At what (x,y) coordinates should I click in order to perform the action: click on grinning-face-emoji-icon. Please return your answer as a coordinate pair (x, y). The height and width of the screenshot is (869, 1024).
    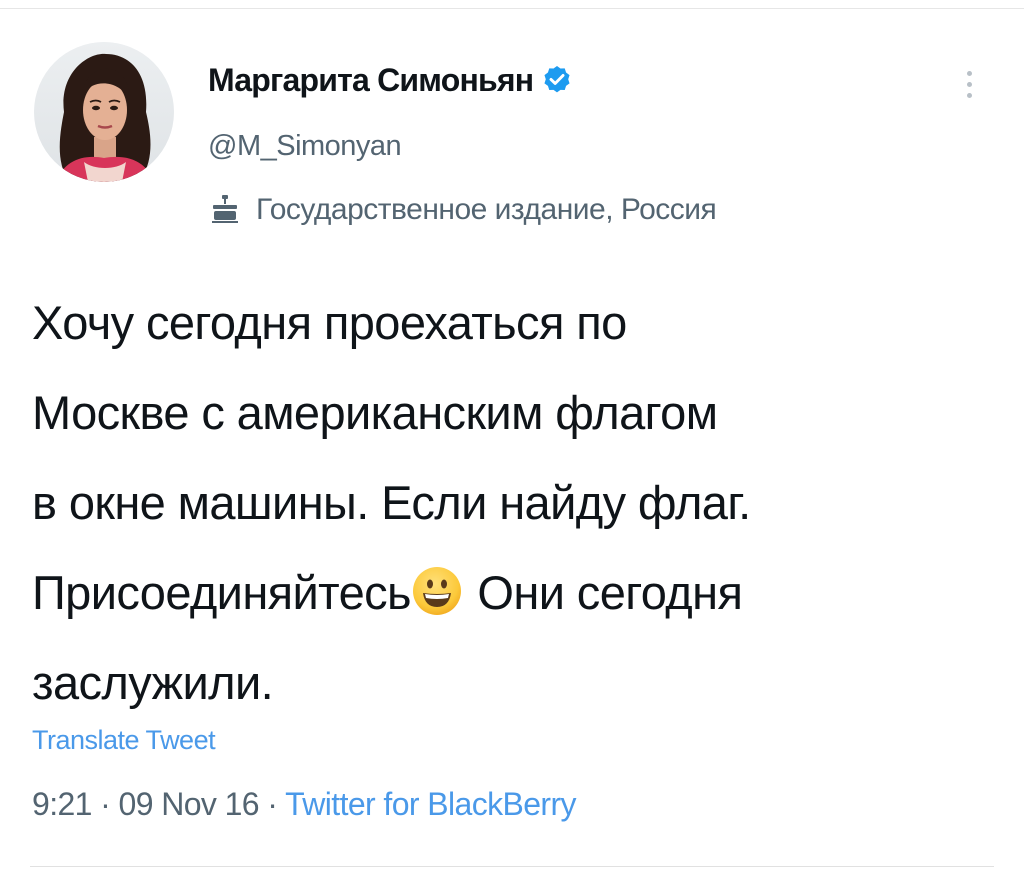
    Looking at the image, I should click on (436, 591).